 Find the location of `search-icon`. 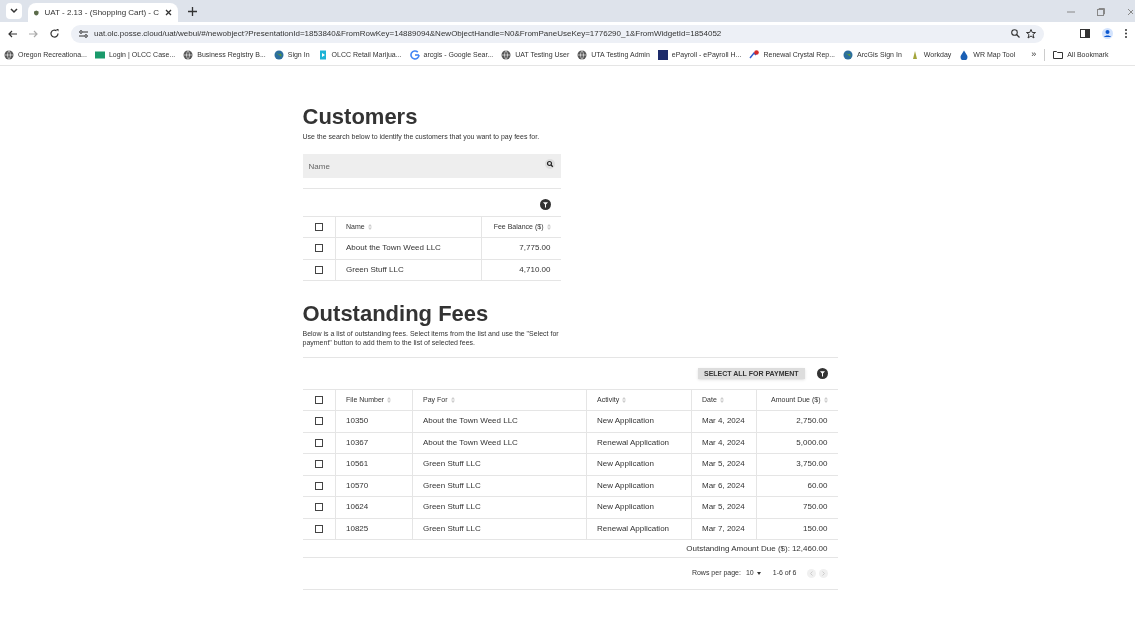

search-icon is located at coordinates (549, 163).